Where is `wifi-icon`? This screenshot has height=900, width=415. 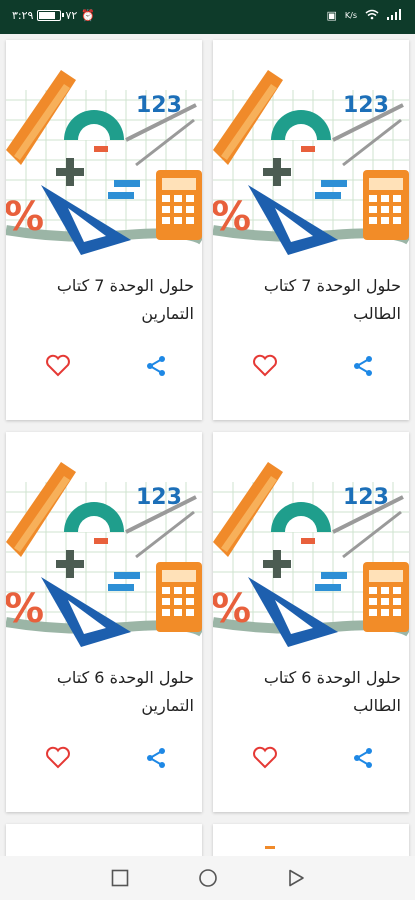 wifi-icon is located at coordinates (372, 15).